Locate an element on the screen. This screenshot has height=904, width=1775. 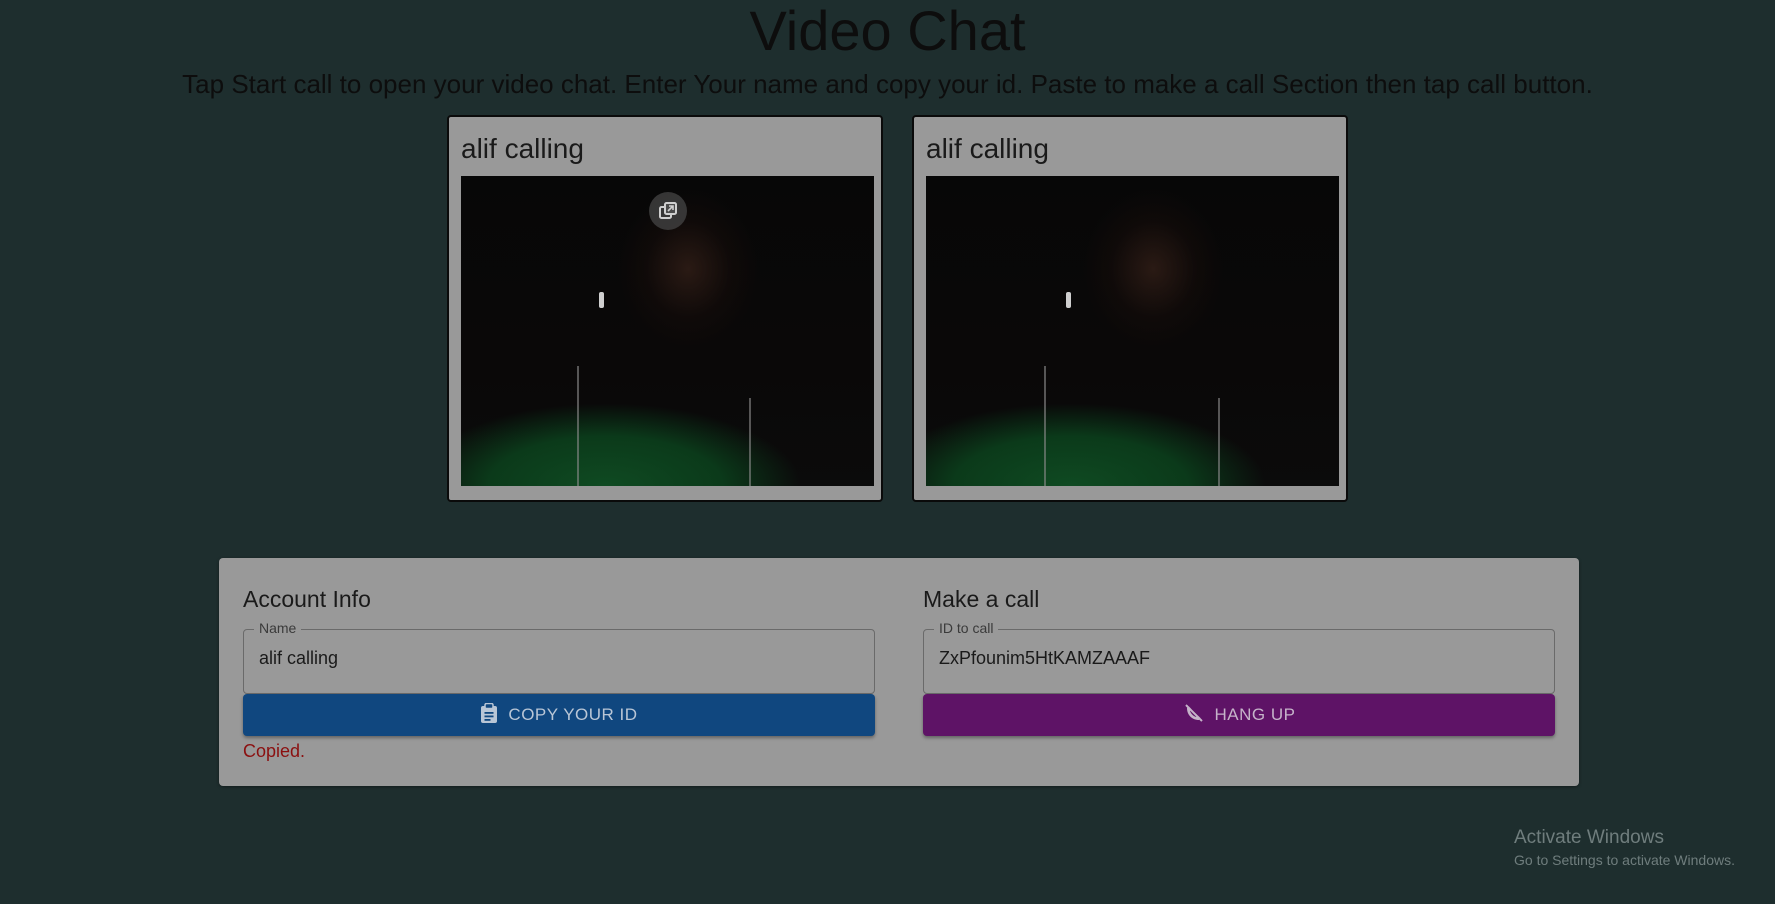
watermark-title: Activate Windows is located at coordinates (1589, 837).